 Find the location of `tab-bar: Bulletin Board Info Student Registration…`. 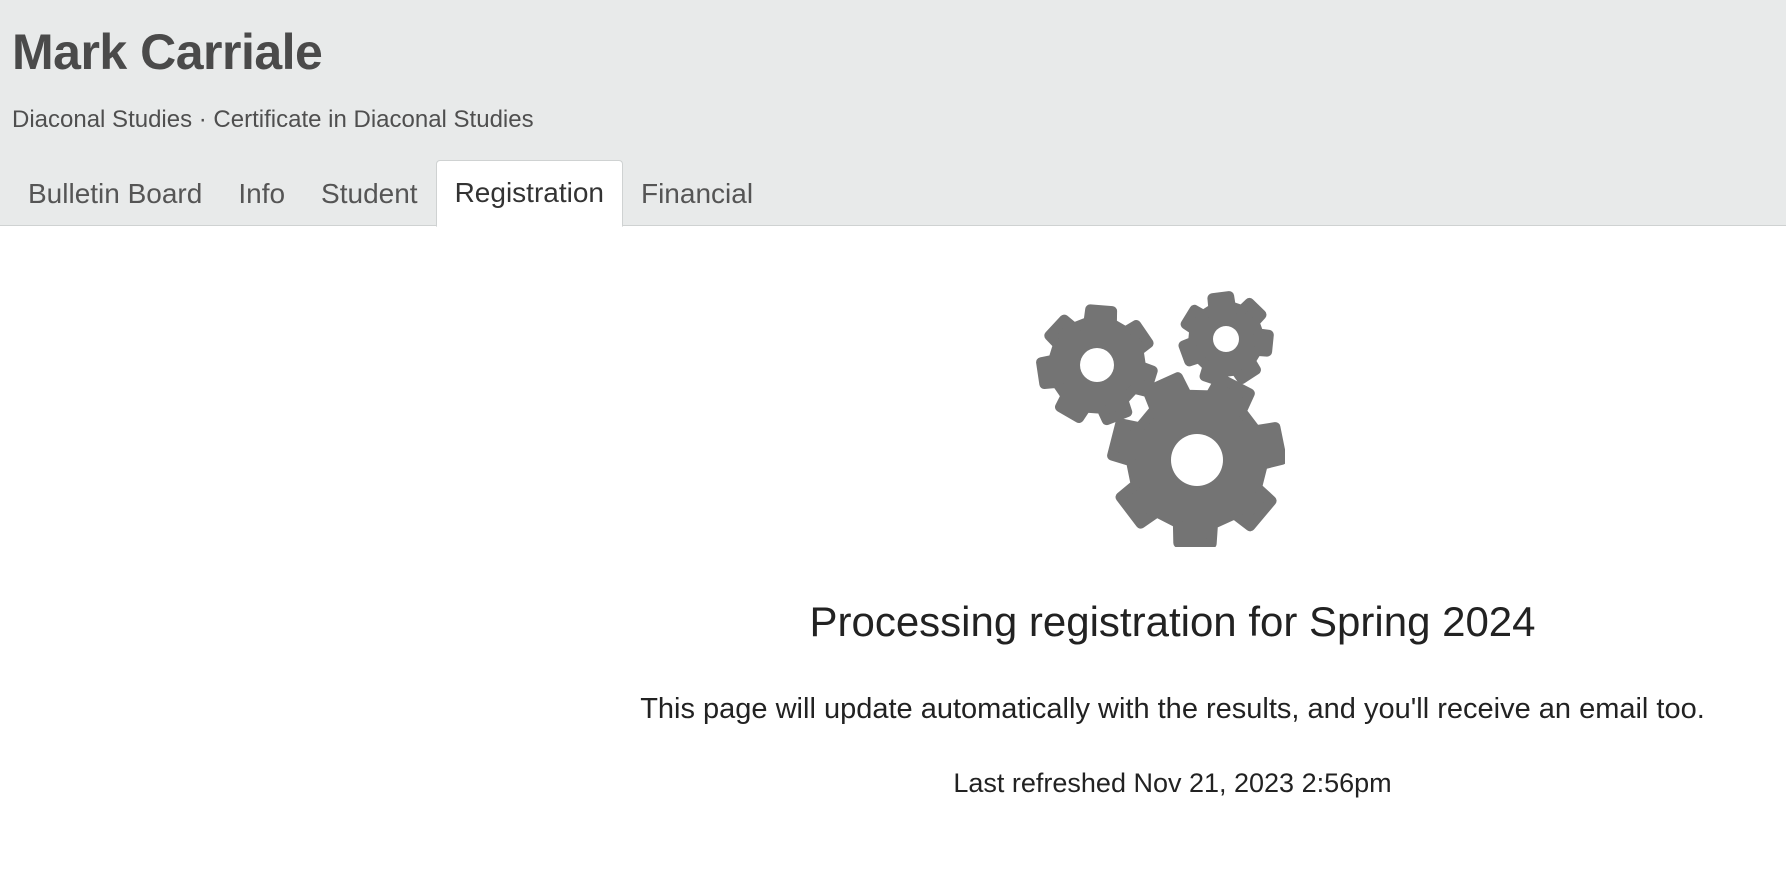

tab-bar: Bulletin Board Info Student Registration… is located at coordinates (390, 193).